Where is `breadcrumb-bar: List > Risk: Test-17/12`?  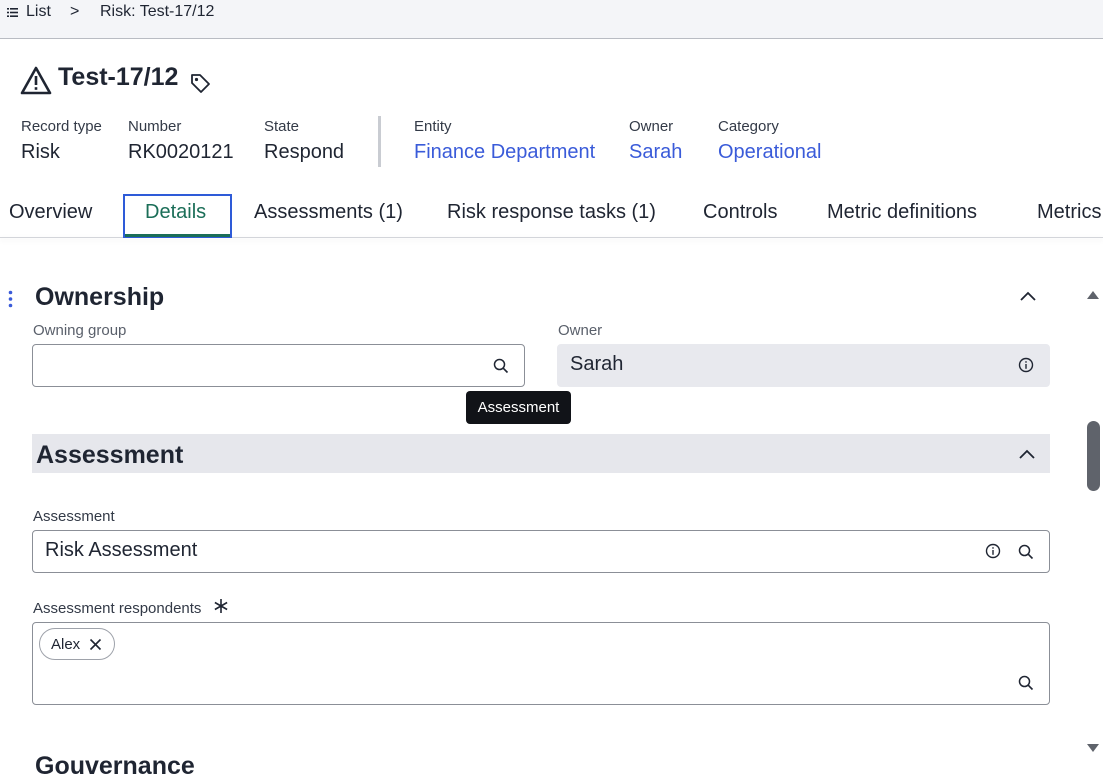 breadcrumb-bar: List > Risk: Test-17/12 is located at coordinates (551, 19).